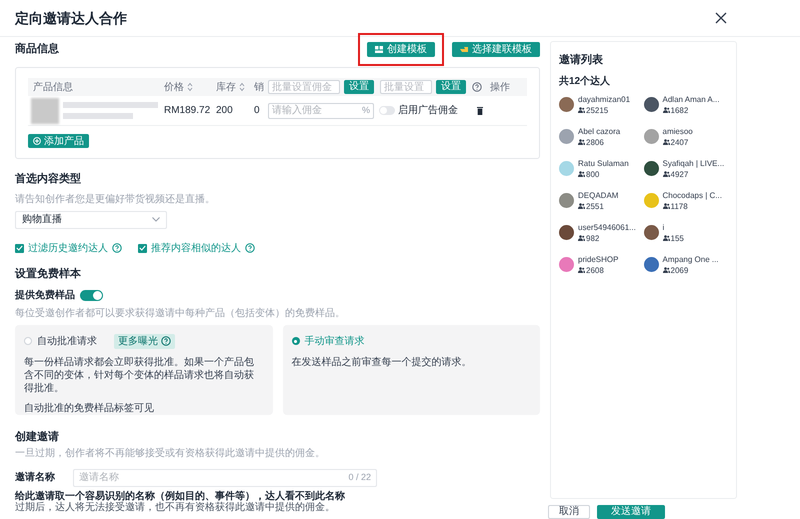 This screenshot has height=519, width=800. What do you see at coordinates (593, 174) in the screenshot?
I see `follower-count: 800` at bounding box center [593, 174].